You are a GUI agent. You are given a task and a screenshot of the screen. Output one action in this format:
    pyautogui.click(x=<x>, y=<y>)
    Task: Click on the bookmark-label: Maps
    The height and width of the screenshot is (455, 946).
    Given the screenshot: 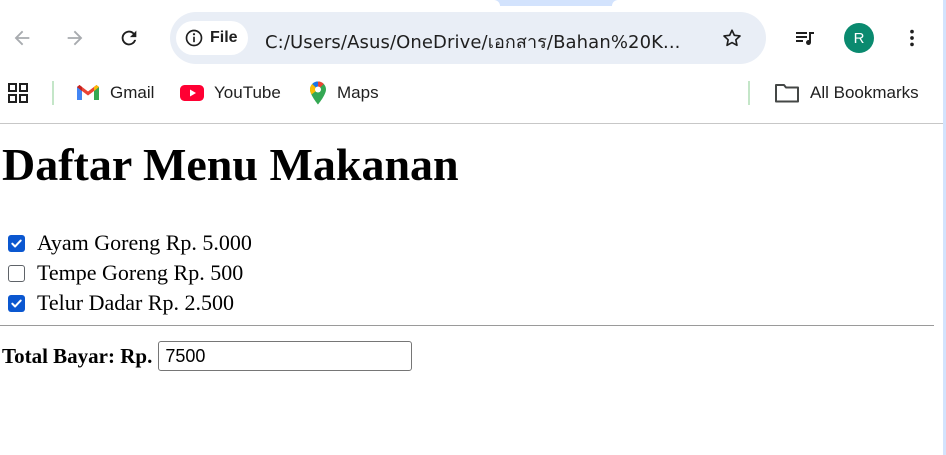 What is the action you would take?
    pyautogui.click(x=358, y=92)
    